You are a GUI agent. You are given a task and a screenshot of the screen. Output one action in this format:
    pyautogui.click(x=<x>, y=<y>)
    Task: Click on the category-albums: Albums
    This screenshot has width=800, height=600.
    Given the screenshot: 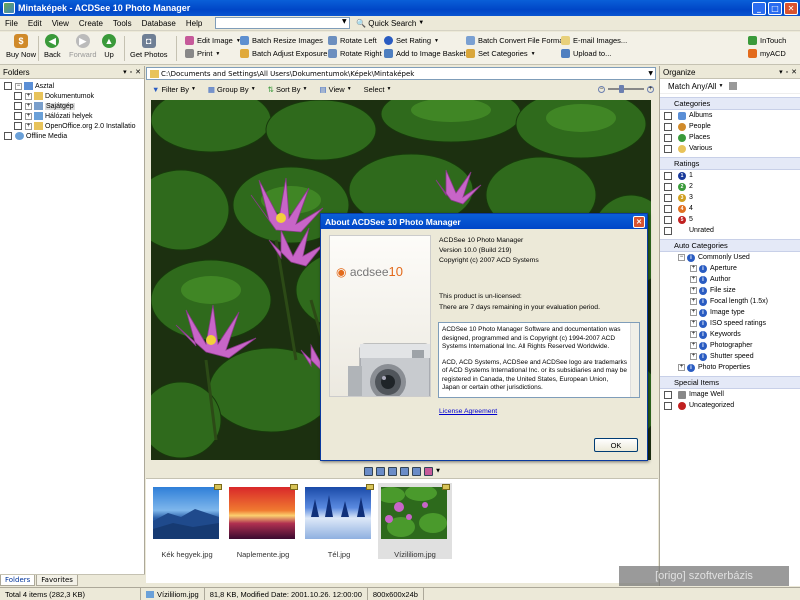 What is the action you would take?
    pyautogui.click(x=730, y=115)
    